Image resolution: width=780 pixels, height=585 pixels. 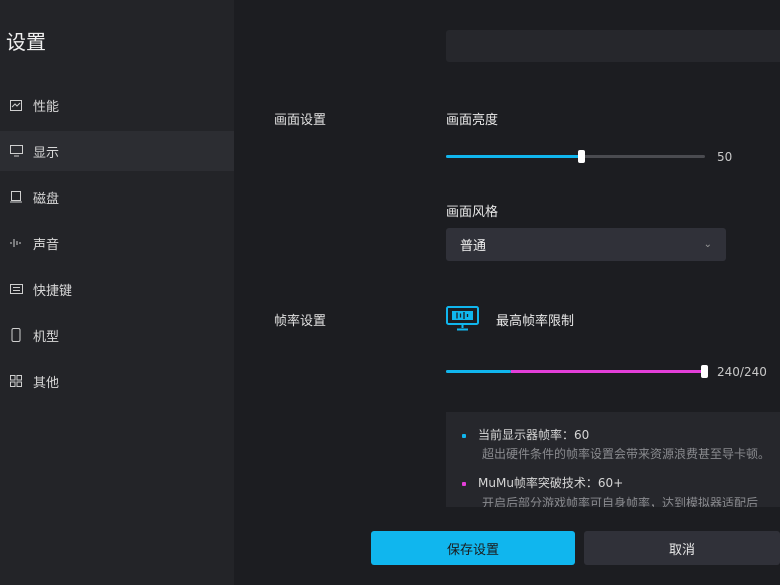 What do you see at coordinates (46, 383) in the screenshot?
I see `sidebar-item-label: 其他` at bounding box center [46, 383].